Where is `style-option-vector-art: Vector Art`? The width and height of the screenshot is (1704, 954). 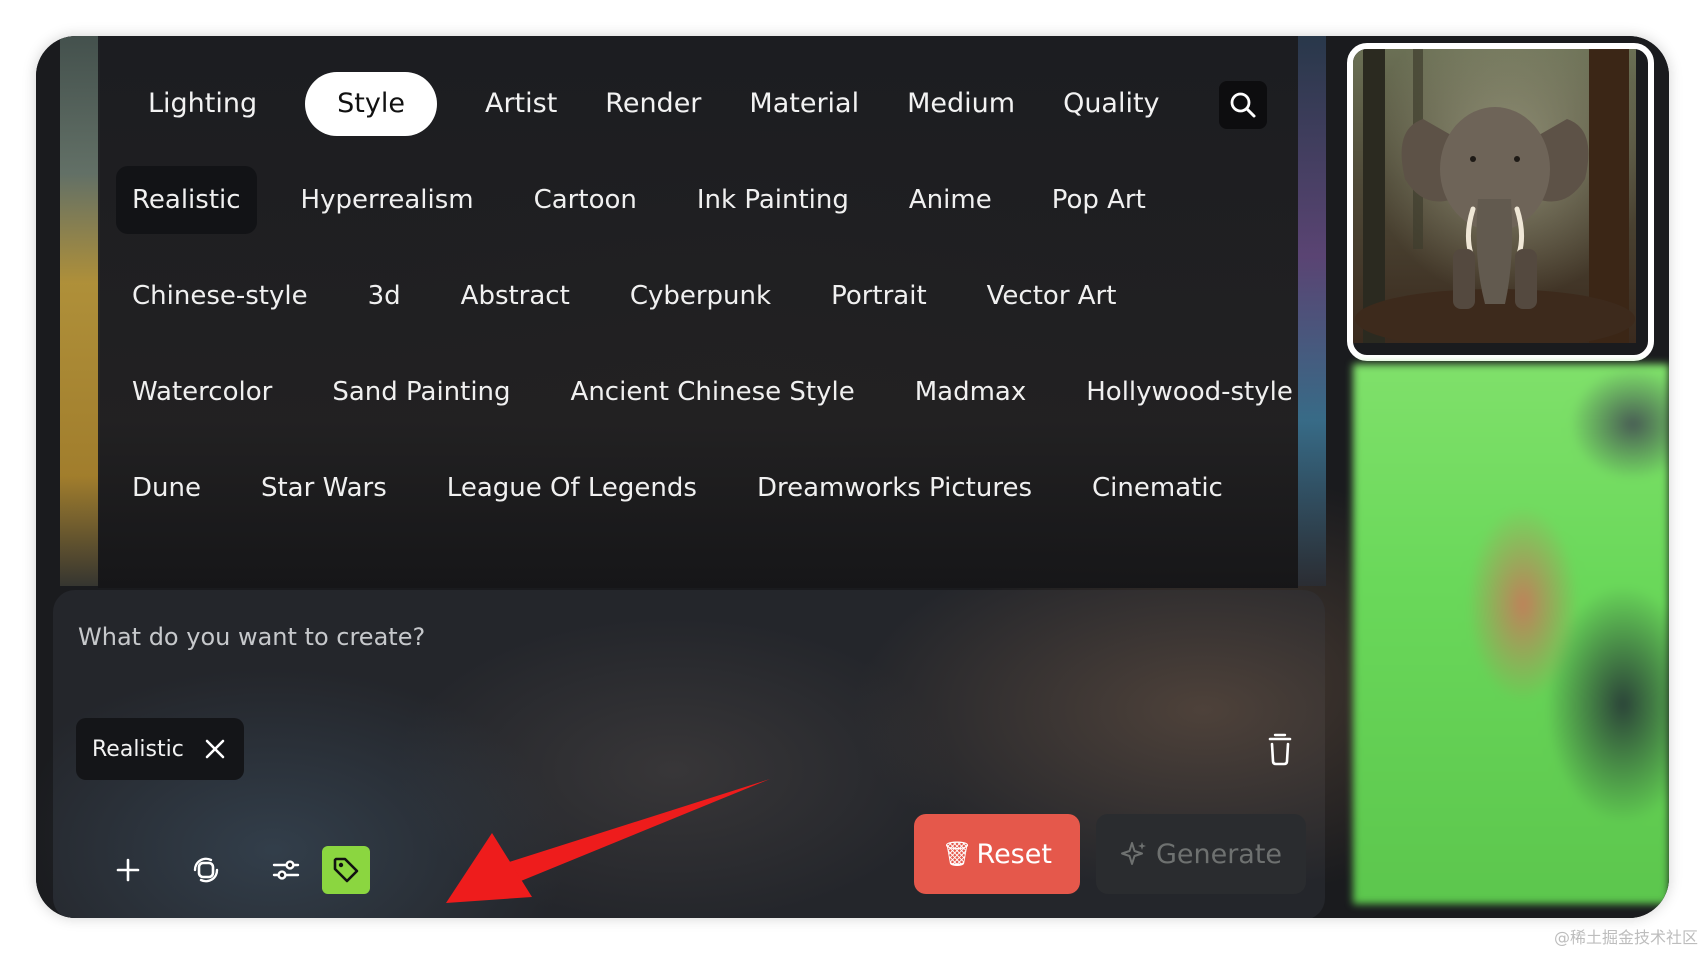
style-option-vector-art: Vector Art is located at coordinates (1052, 296).